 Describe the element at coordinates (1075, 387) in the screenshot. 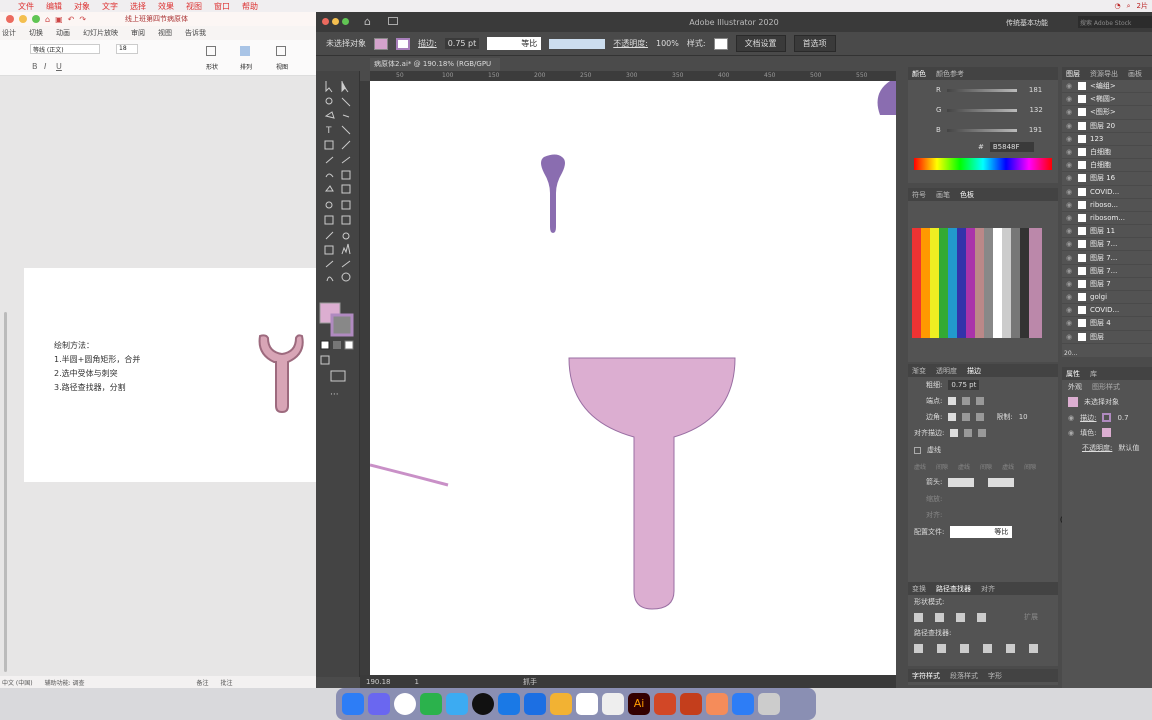

I see `appearance-label: 外观` at that location.